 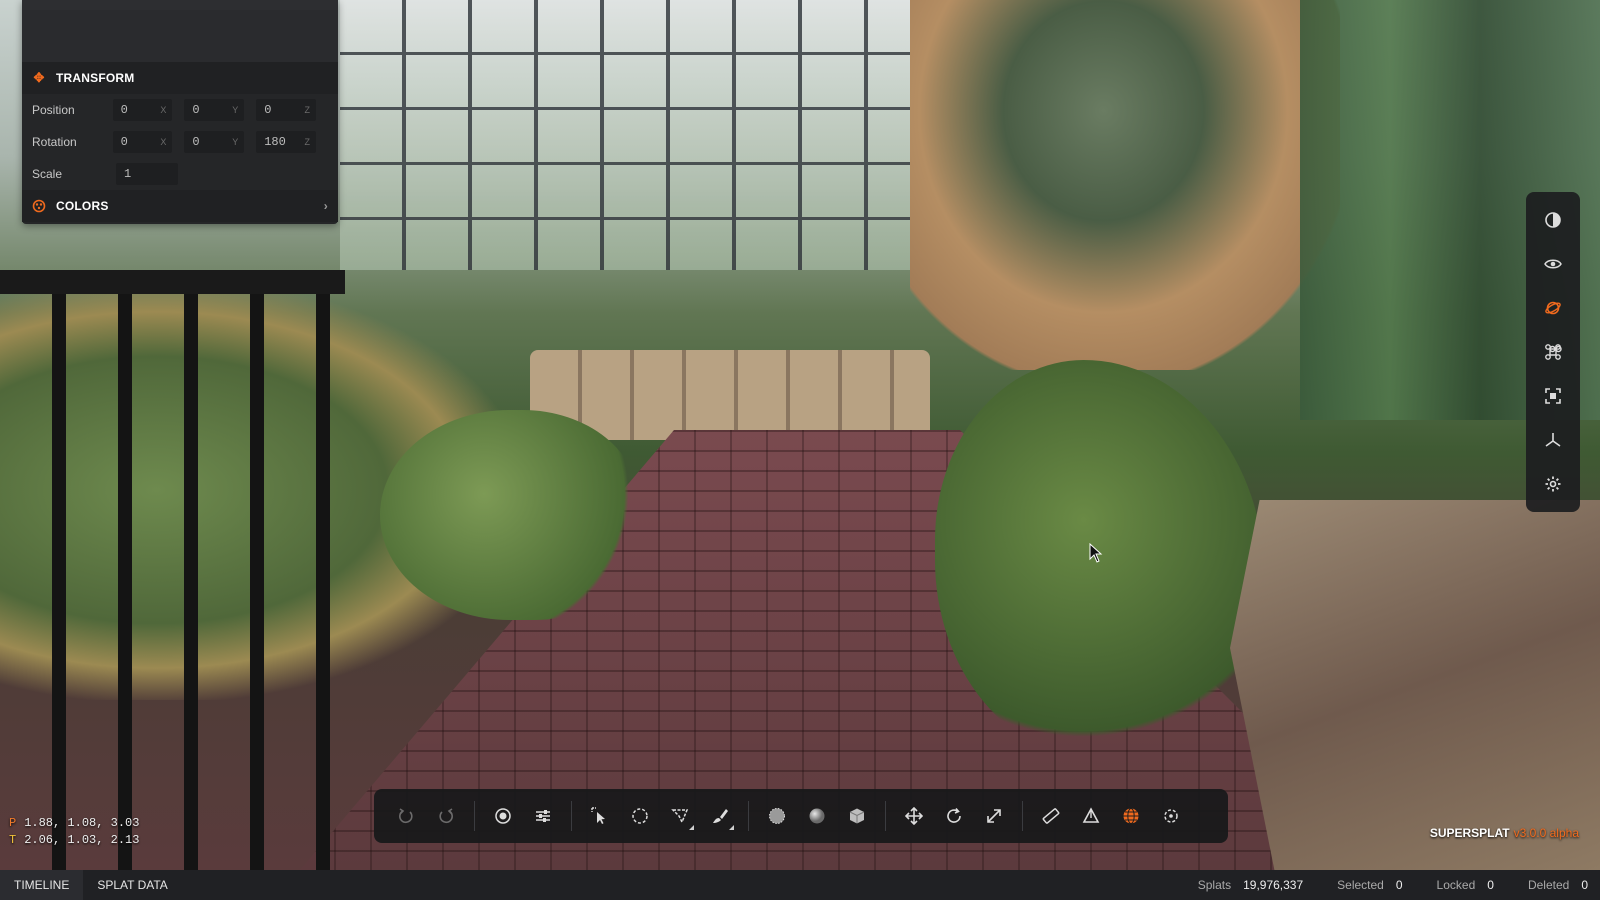 I want to click on tab-timeline: TIMELINE, so click(x=42, y=885).